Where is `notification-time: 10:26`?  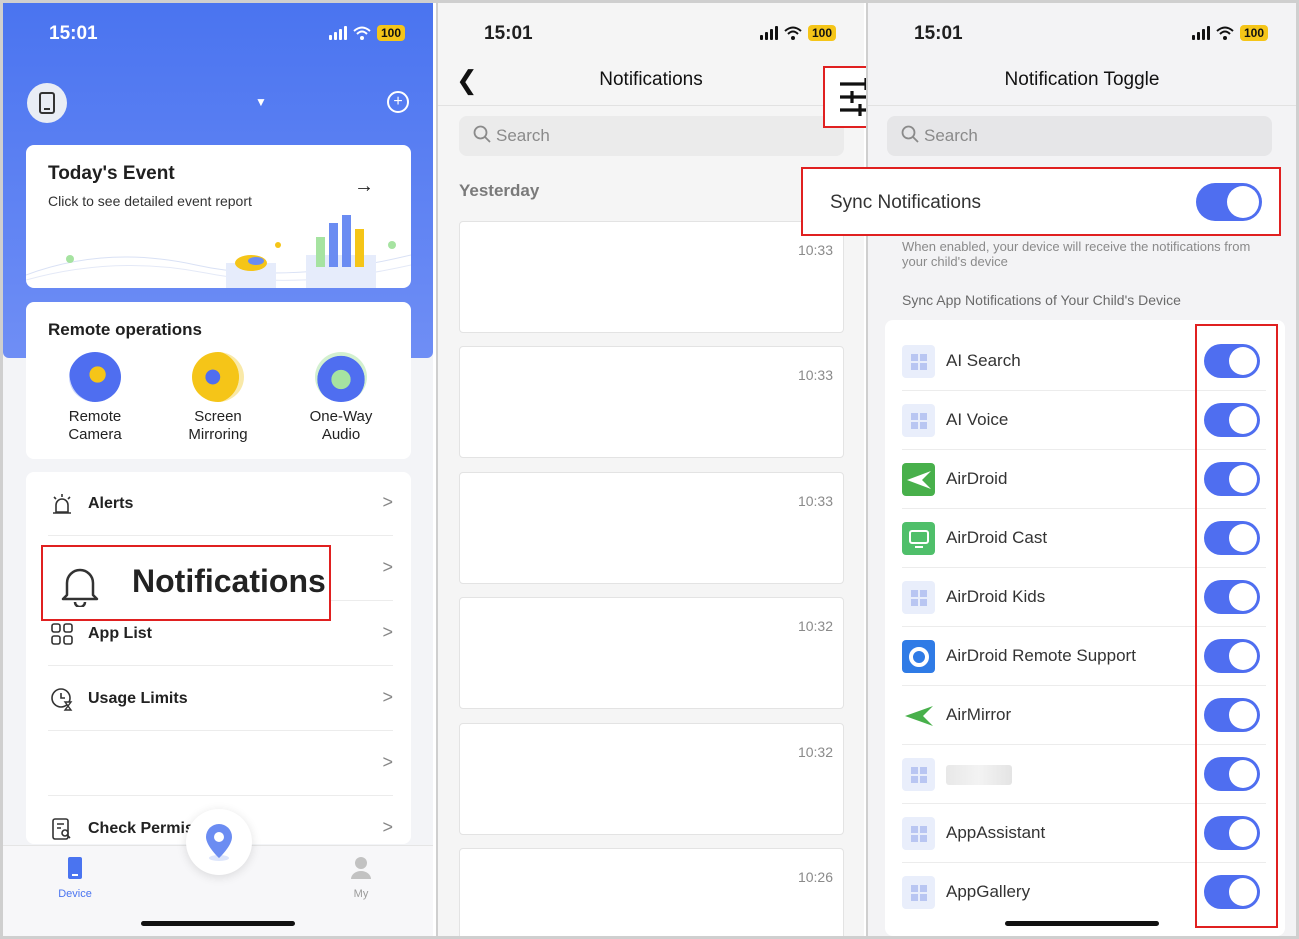
notification-time: 10:26 is located at coordinates (815, 877).